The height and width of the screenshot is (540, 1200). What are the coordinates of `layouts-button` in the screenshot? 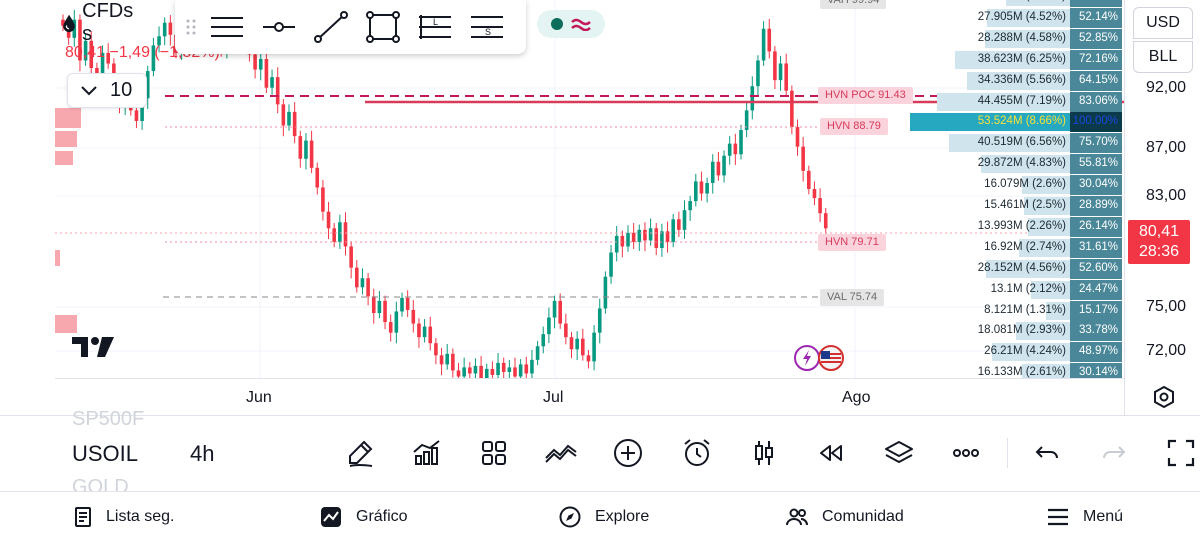 It's located at (494, 453).